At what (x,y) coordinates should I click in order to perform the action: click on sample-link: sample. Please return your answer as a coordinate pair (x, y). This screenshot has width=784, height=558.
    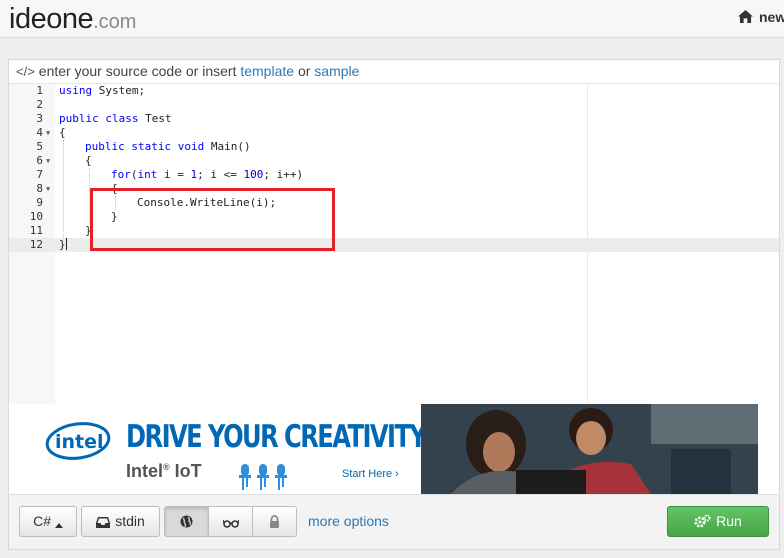
    Looking at the image, I should click on (336, 71).